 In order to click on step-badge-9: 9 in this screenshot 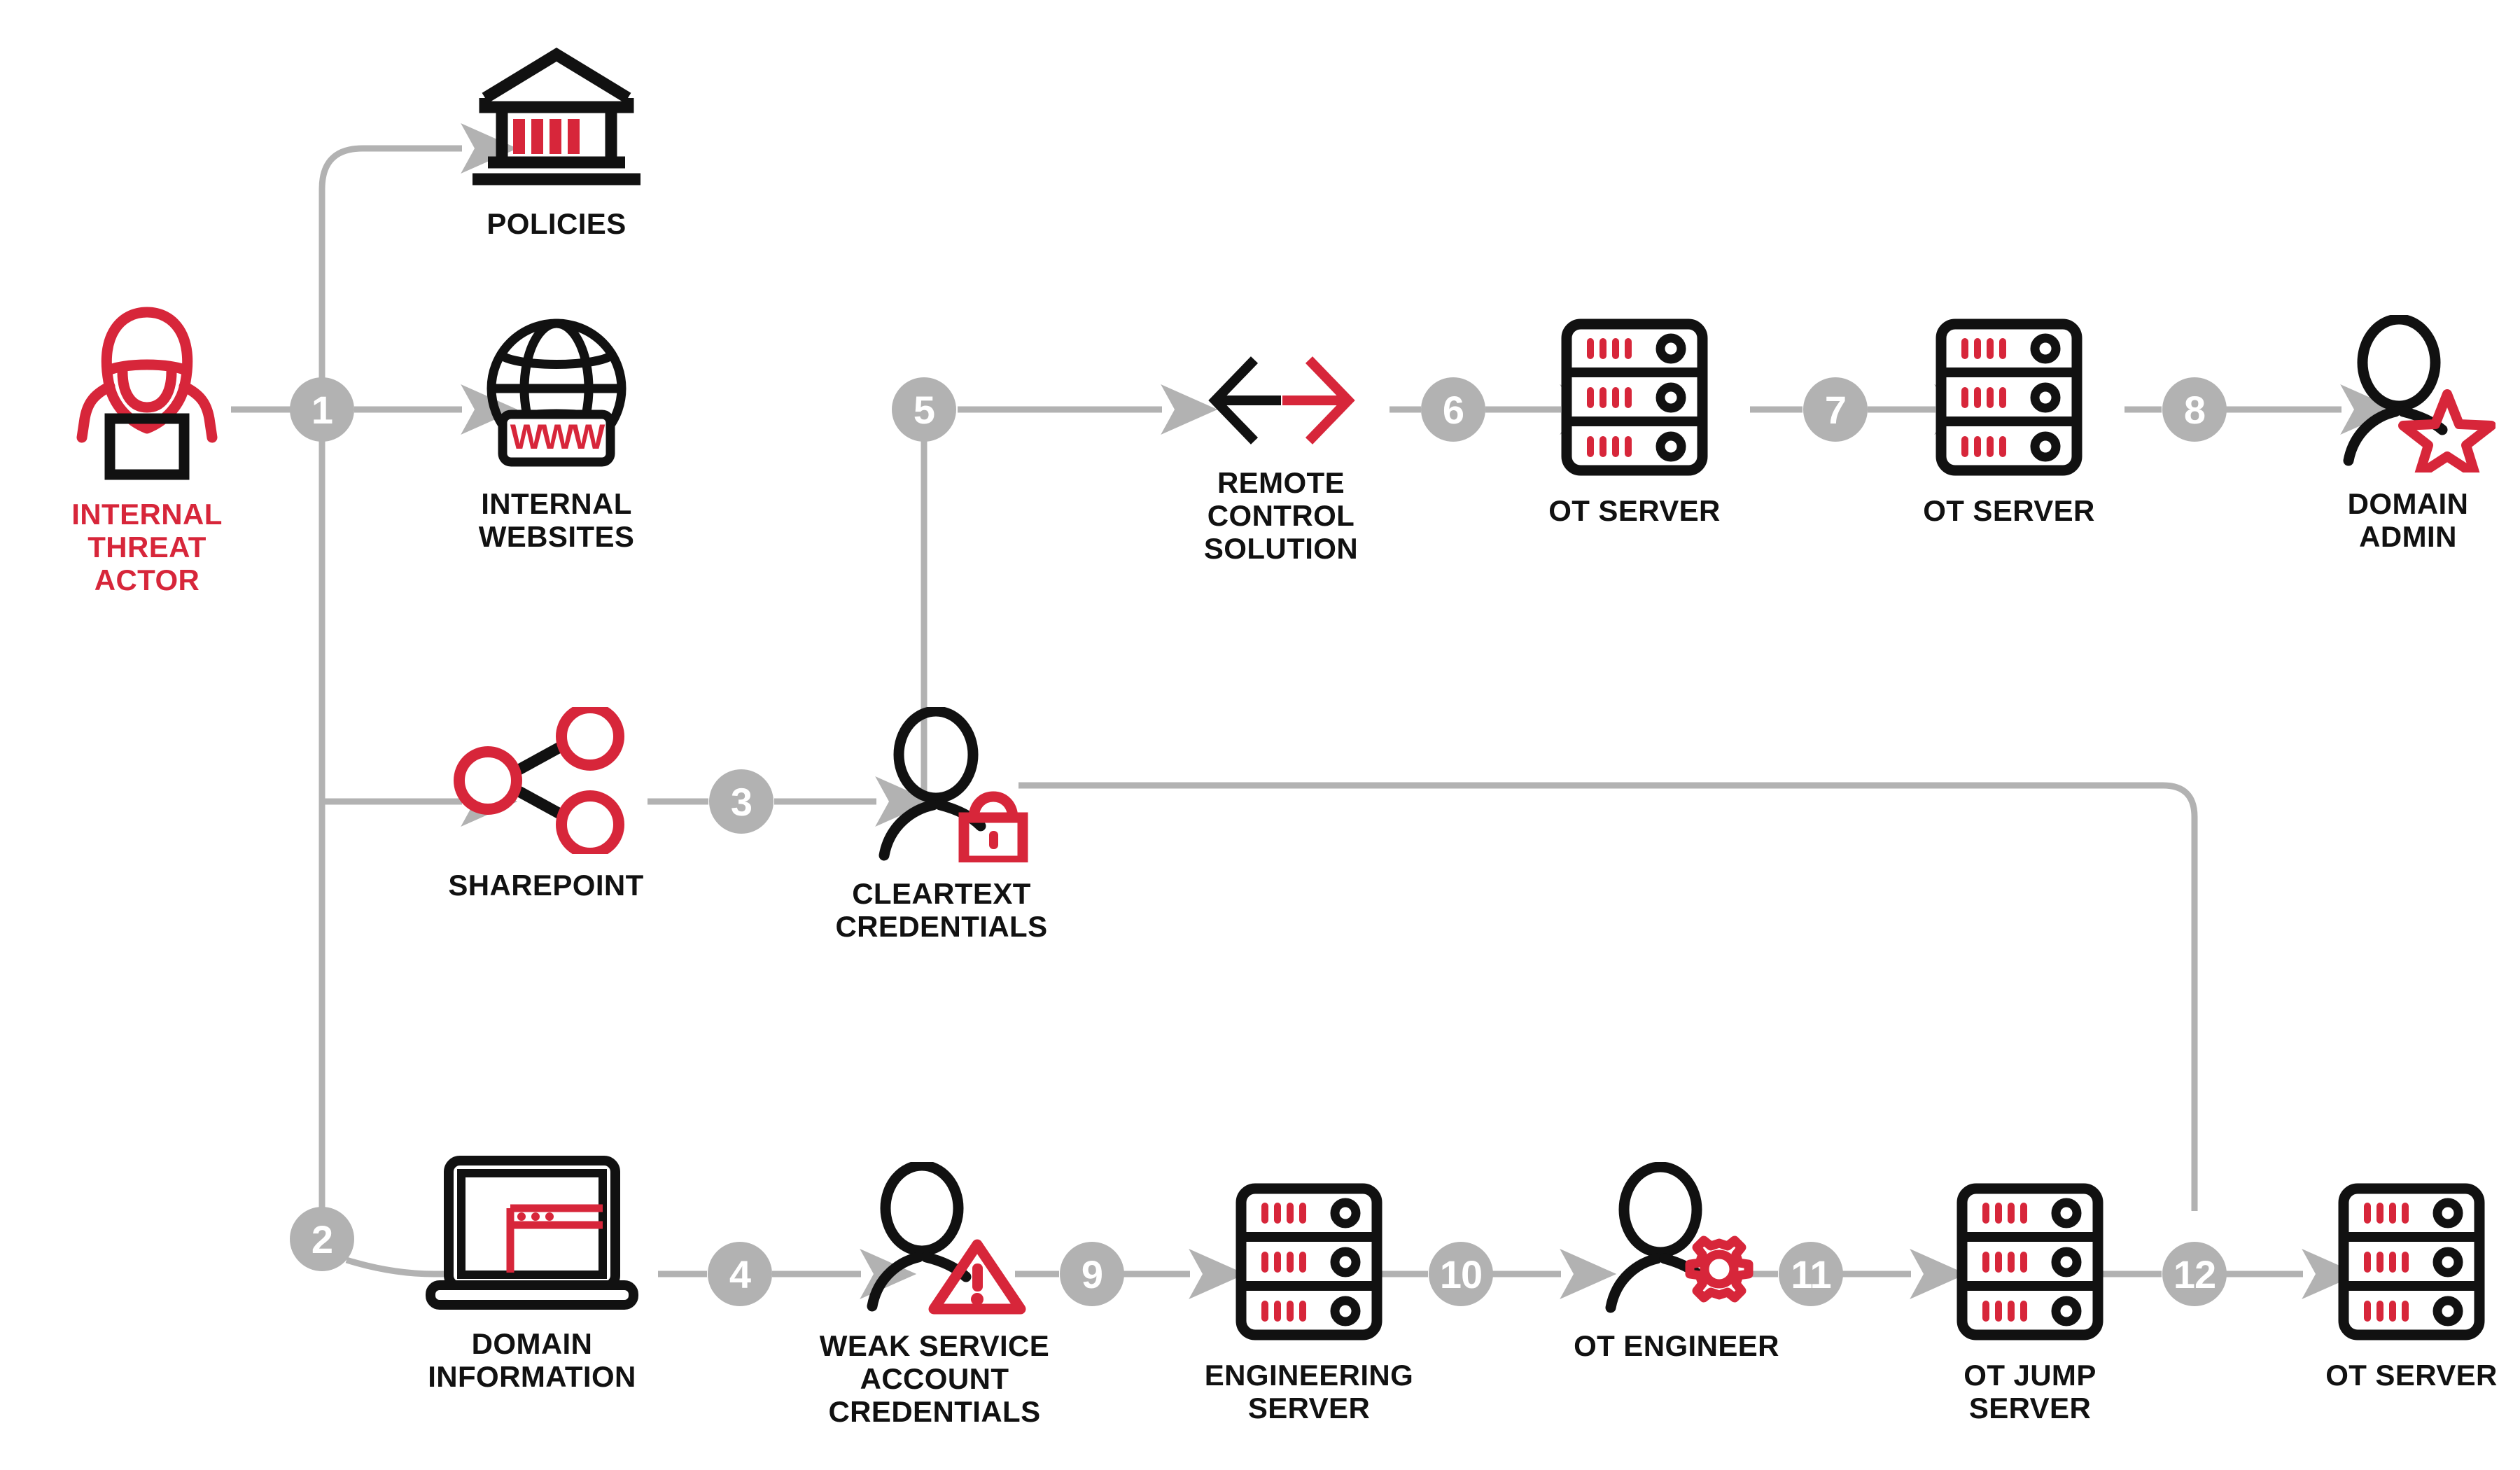, I will do `click(1092, 1274)`.